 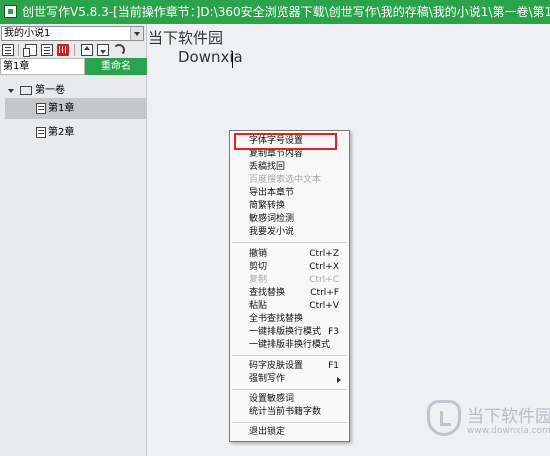 What do you see at coordinates (103, 50) in the screenshot?
I see `move-down-icon` at bounding box center [103, 50].